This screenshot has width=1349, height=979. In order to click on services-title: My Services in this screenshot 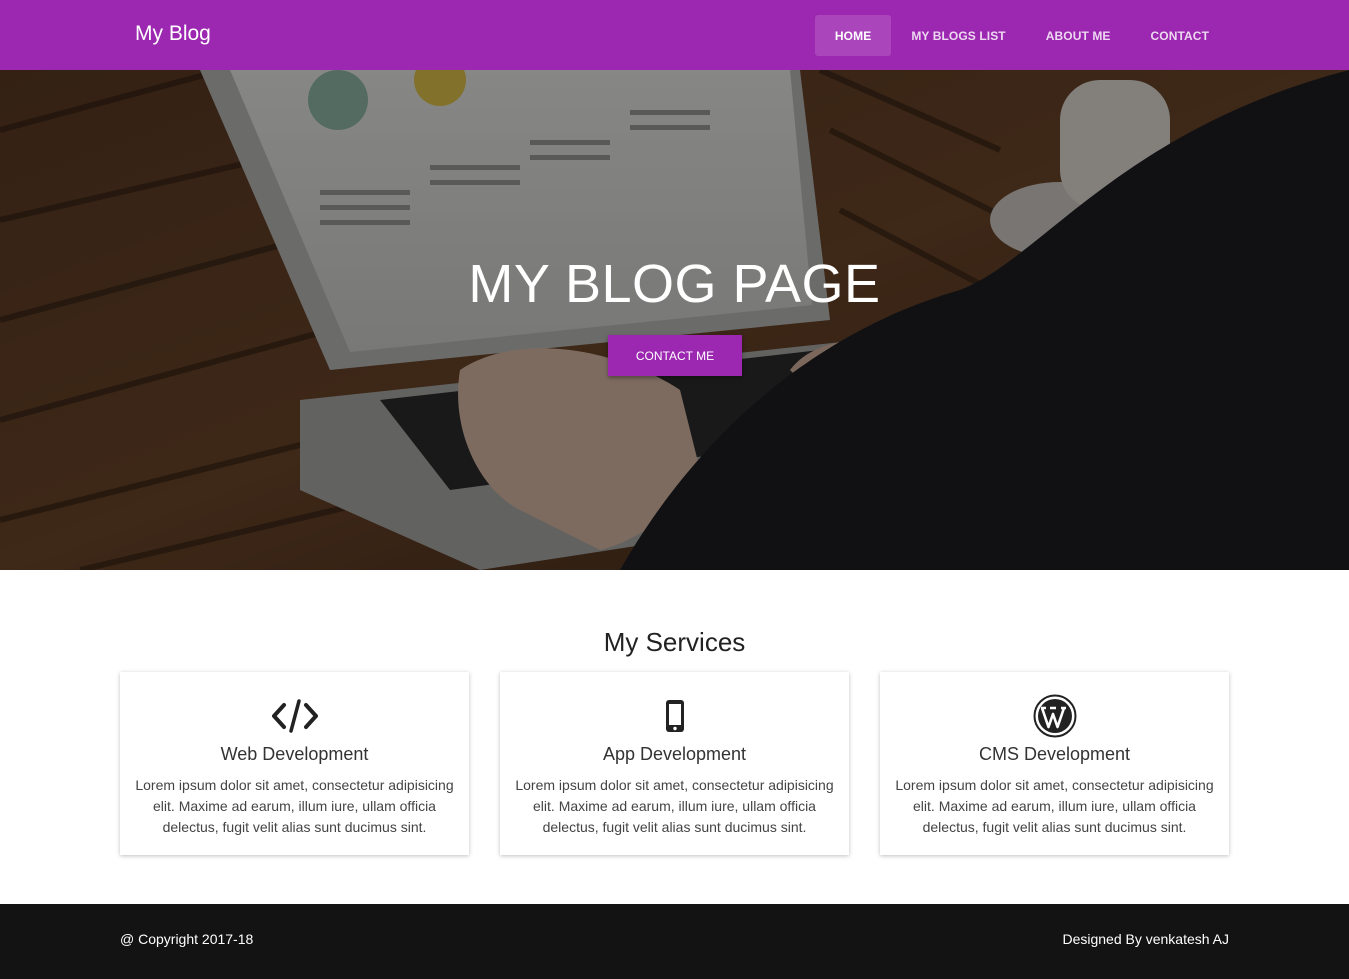, I will do `click(674, 642)`.